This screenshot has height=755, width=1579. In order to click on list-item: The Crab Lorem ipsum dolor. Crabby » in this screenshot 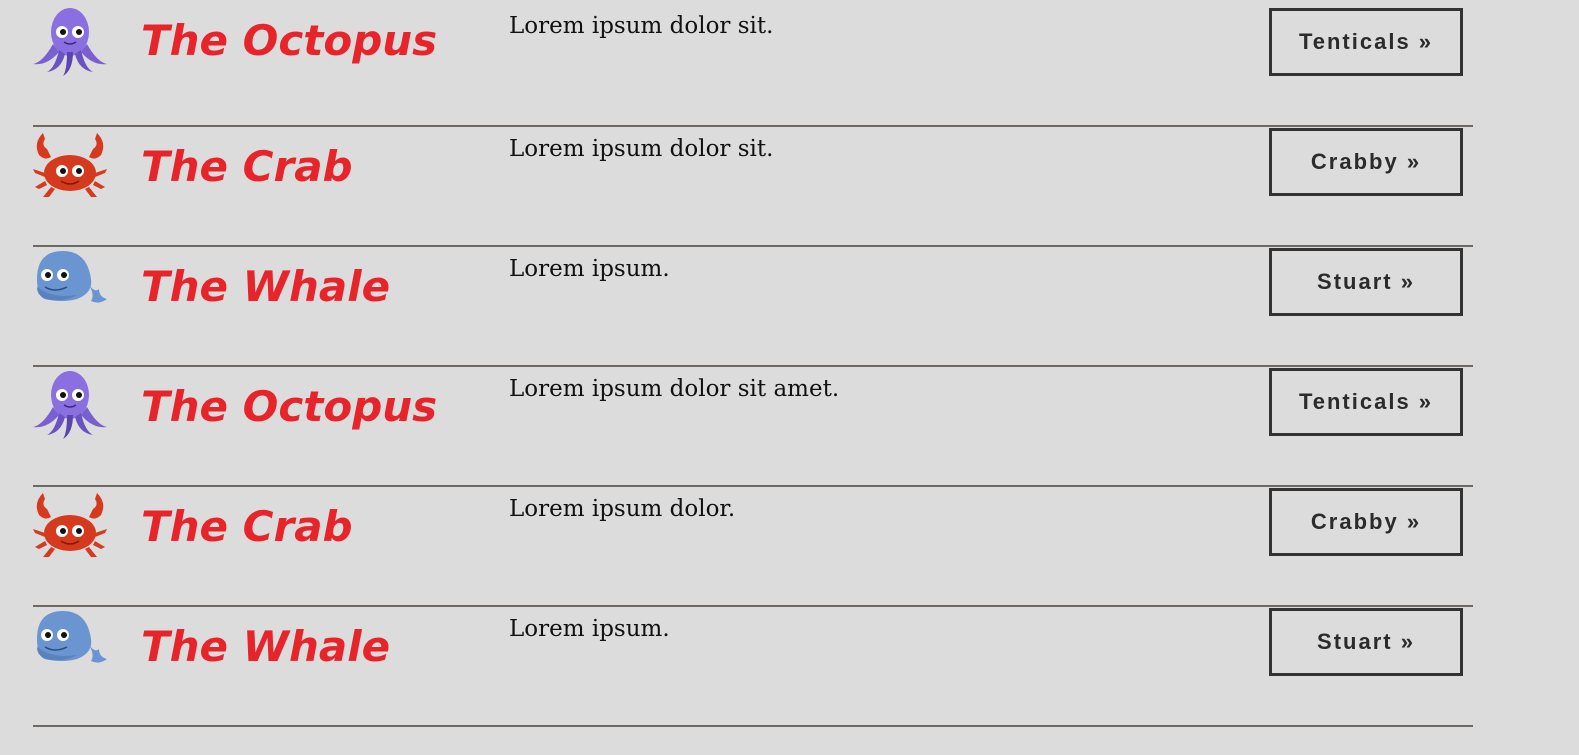, I will do `click(753, 547)`.